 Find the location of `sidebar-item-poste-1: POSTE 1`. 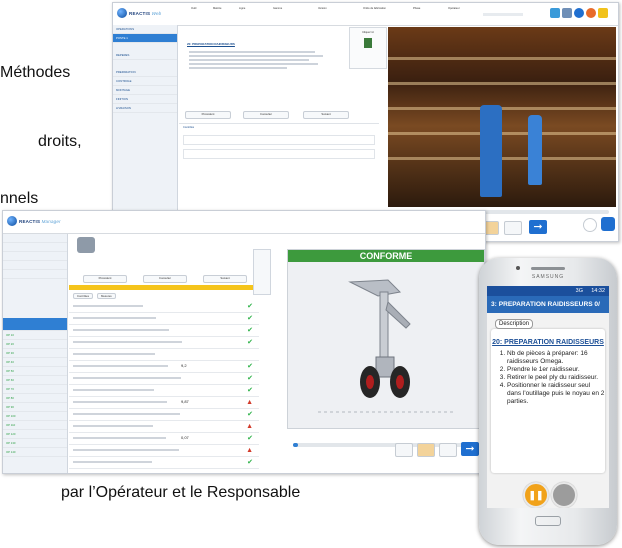

sidebar-item-poste-1: POSTE 1 is located at coordinates (145, 38).